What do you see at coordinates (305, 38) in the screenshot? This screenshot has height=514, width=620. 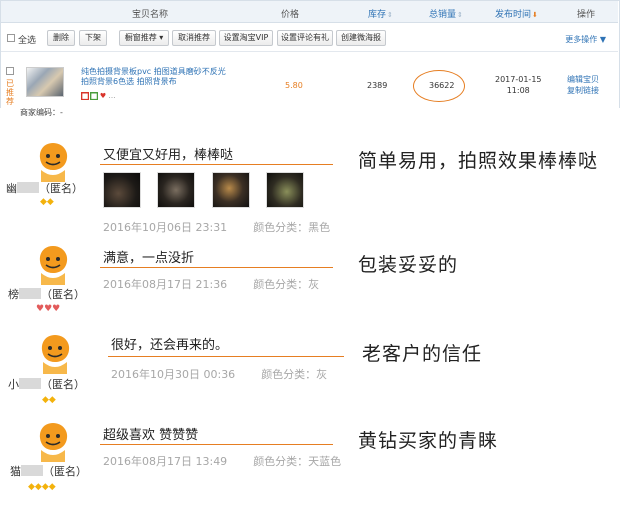 I see `review-gift-button: 设置评论有礼` at bounding box center [305, 38].